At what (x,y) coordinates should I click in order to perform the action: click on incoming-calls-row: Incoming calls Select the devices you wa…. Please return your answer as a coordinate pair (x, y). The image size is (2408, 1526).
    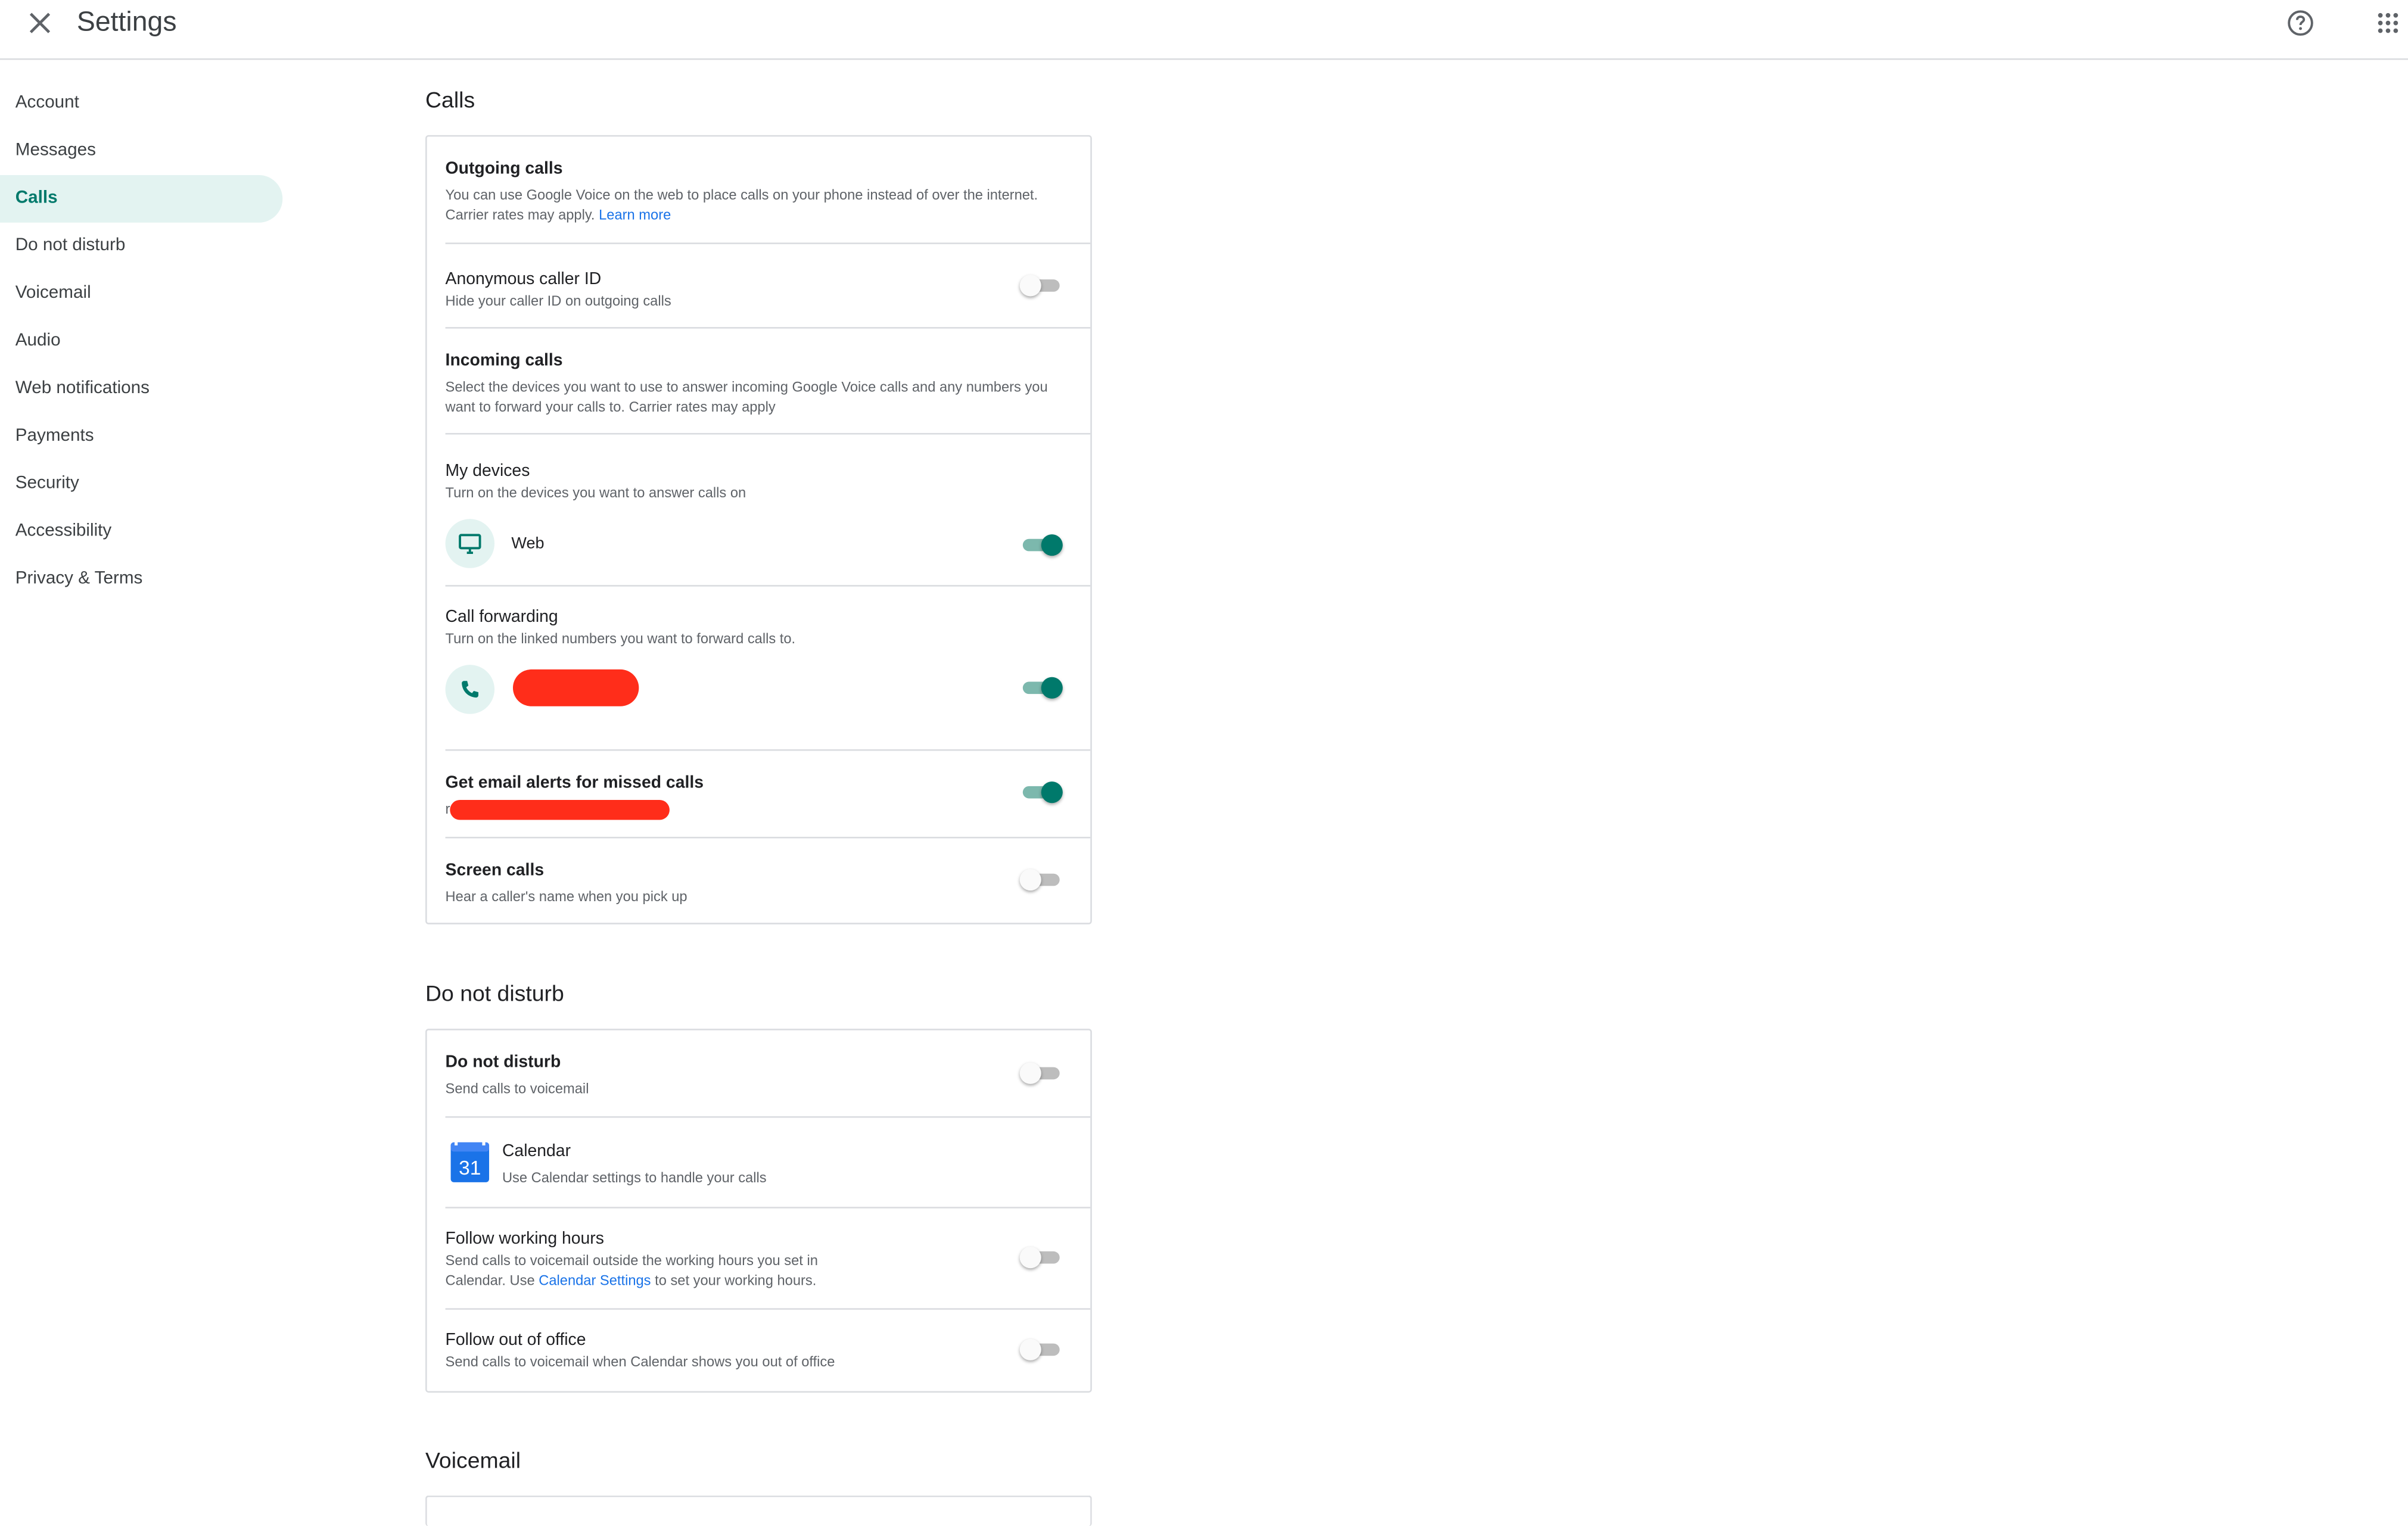
    Looking at the image, I should click on (768, 382).